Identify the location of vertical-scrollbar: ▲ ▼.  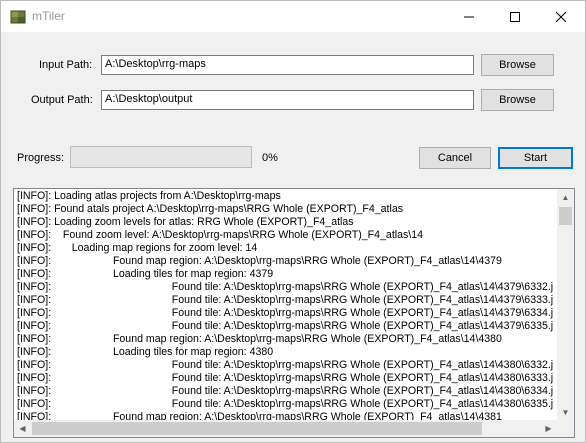
(565, 305).